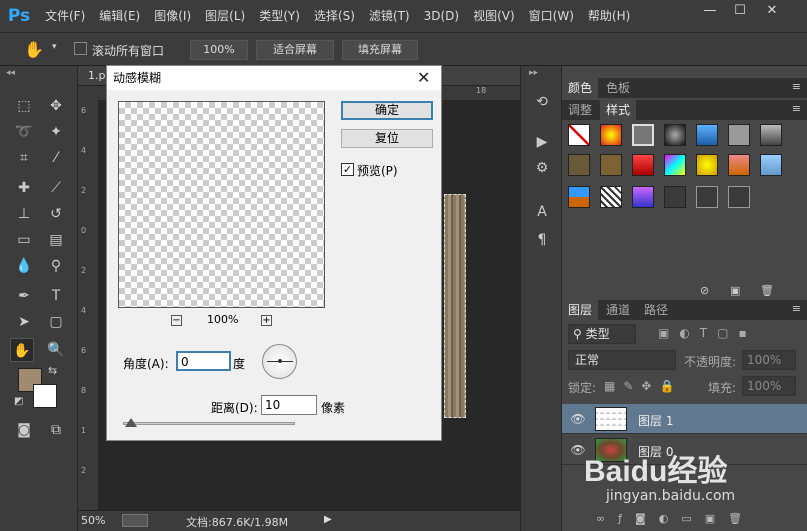 This screenshot has height=531, width=807. What do you see at coordinates (172, 16) in the screenshot?
I see `menu-image: 图像(I)` at bounding box center [172, 16].